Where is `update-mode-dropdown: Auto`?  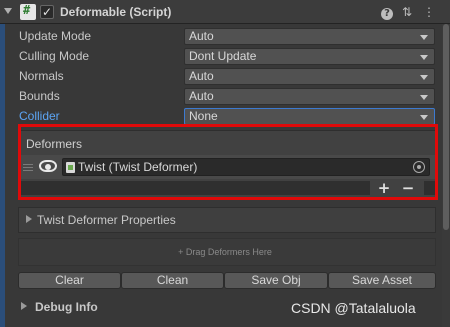 update-mode-dropdown: Auto is located at coordinates (309, 36).